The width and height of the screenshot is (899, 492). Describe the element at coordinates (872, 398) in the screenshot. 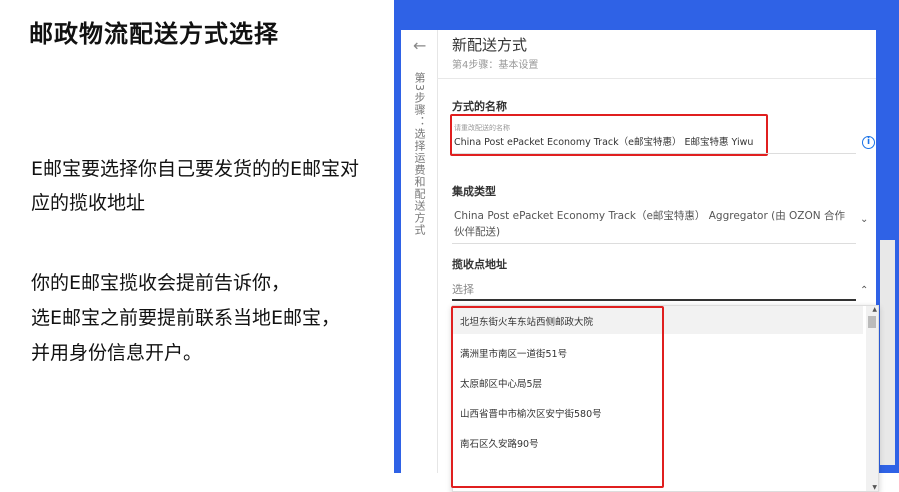

I see `dropdown-scrollbar: ▲ ▼` at that location.